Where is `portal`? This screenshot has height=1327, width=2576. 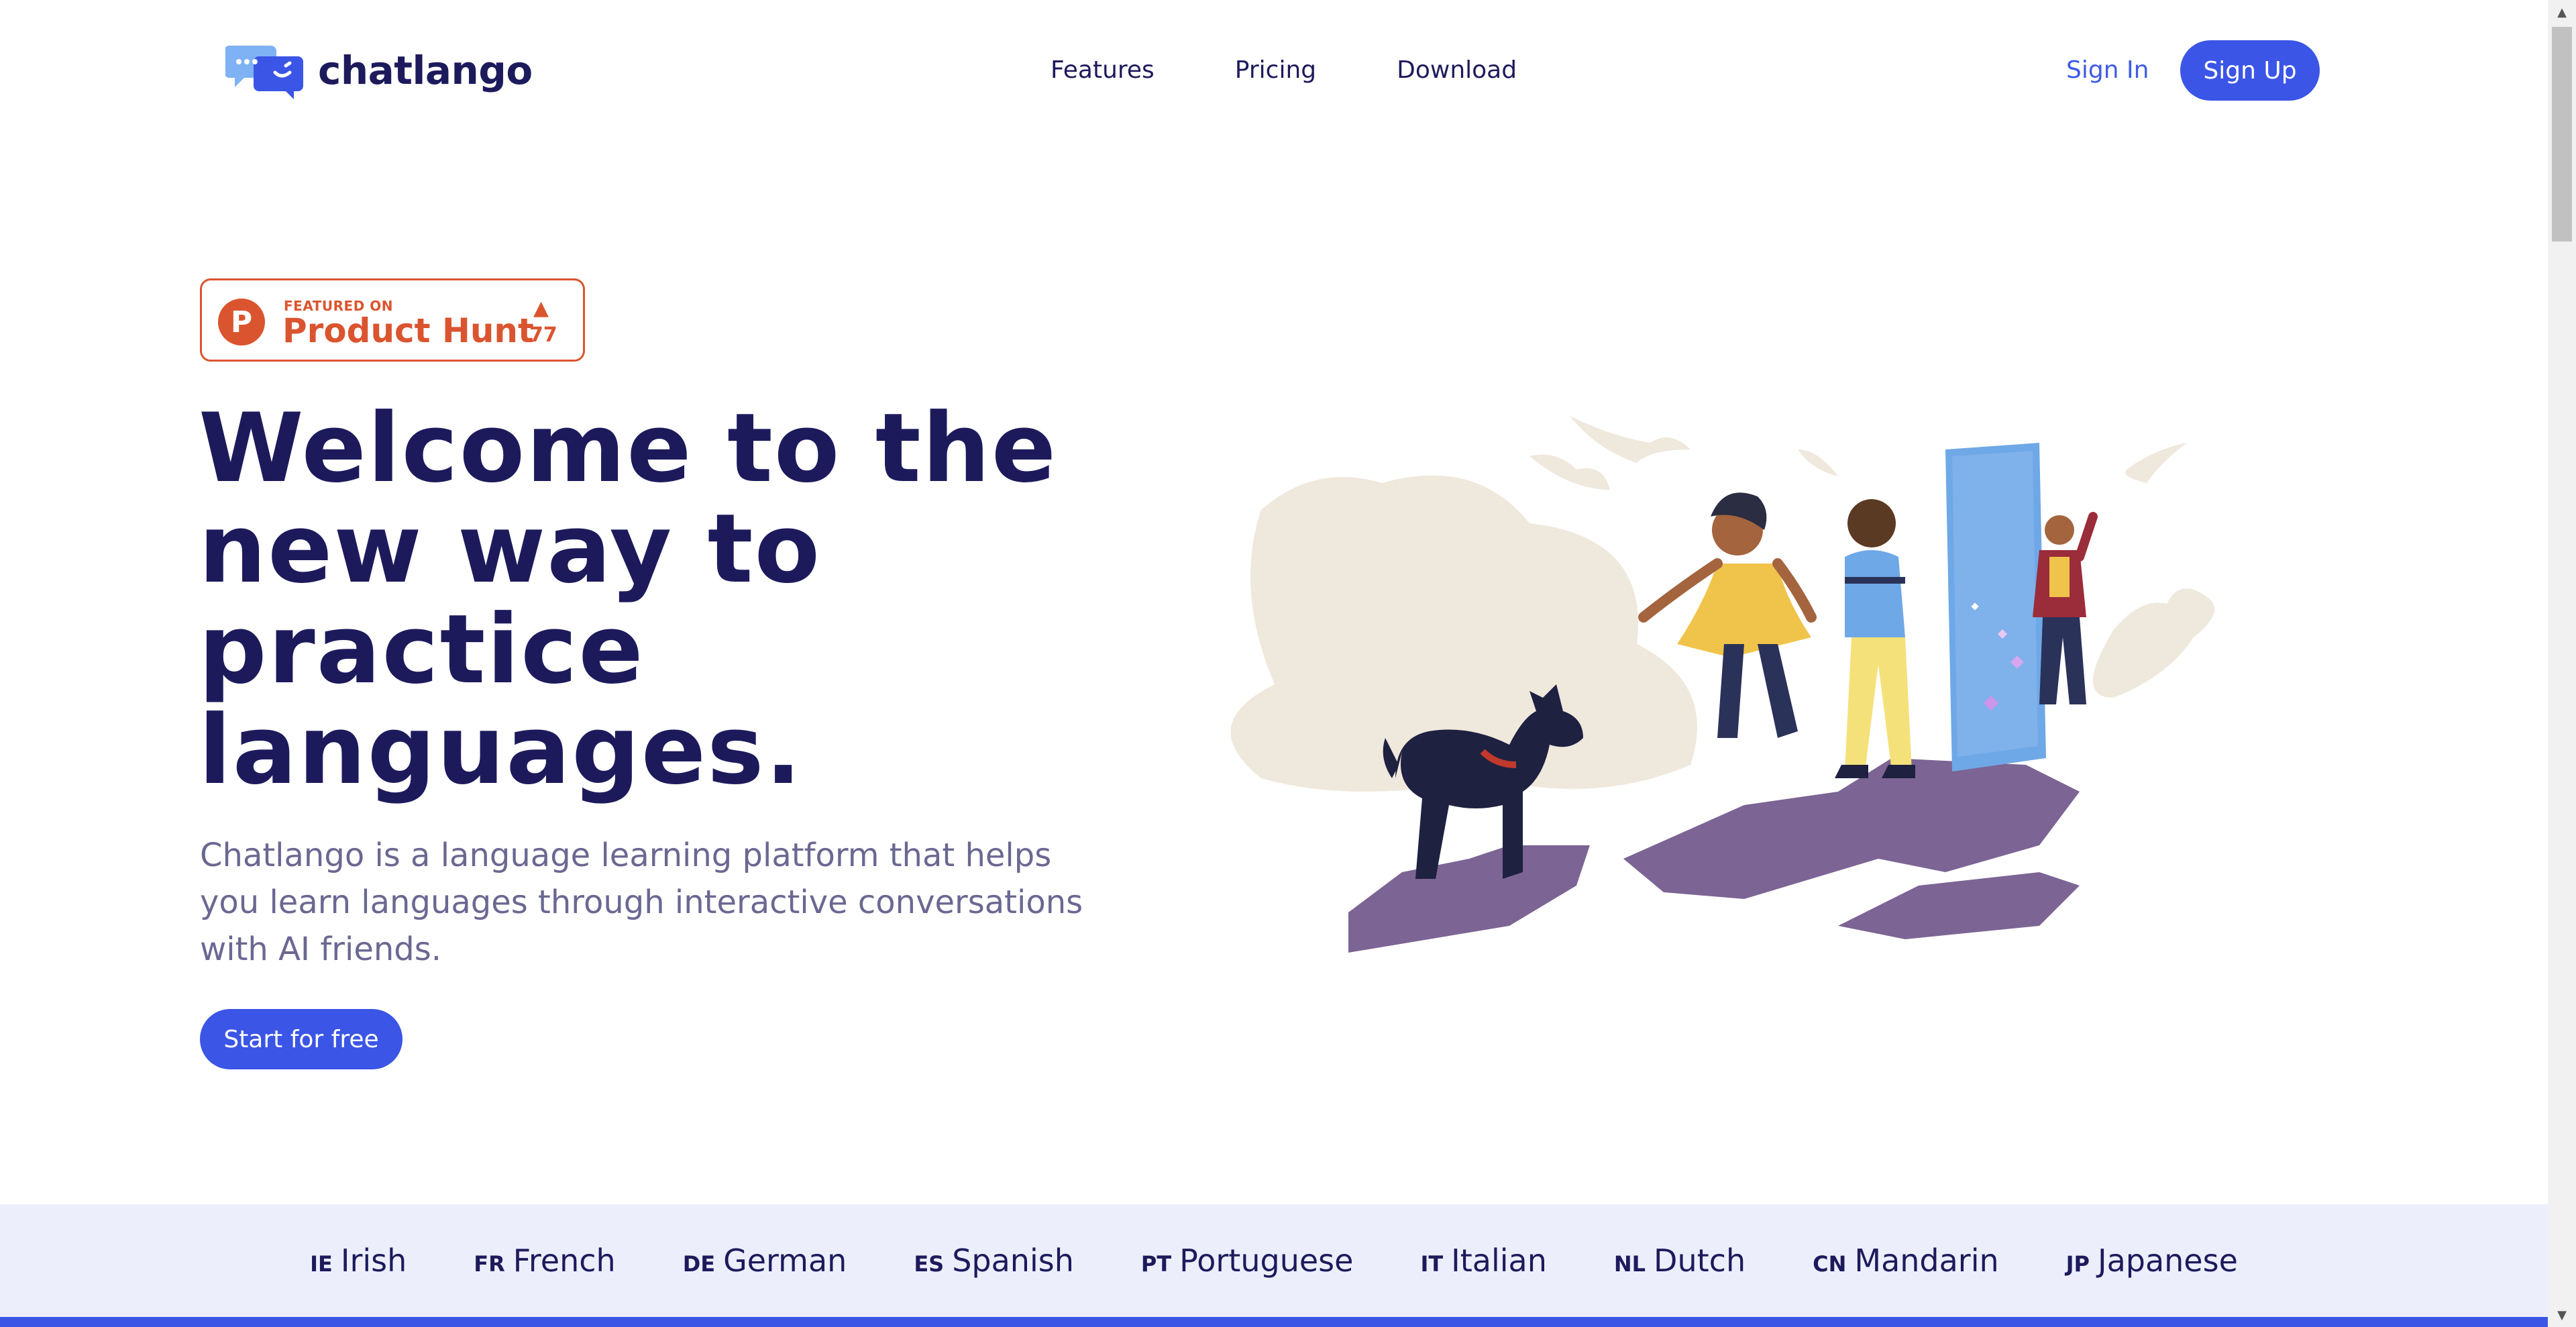
portal is located at coordinates (1995, 607).